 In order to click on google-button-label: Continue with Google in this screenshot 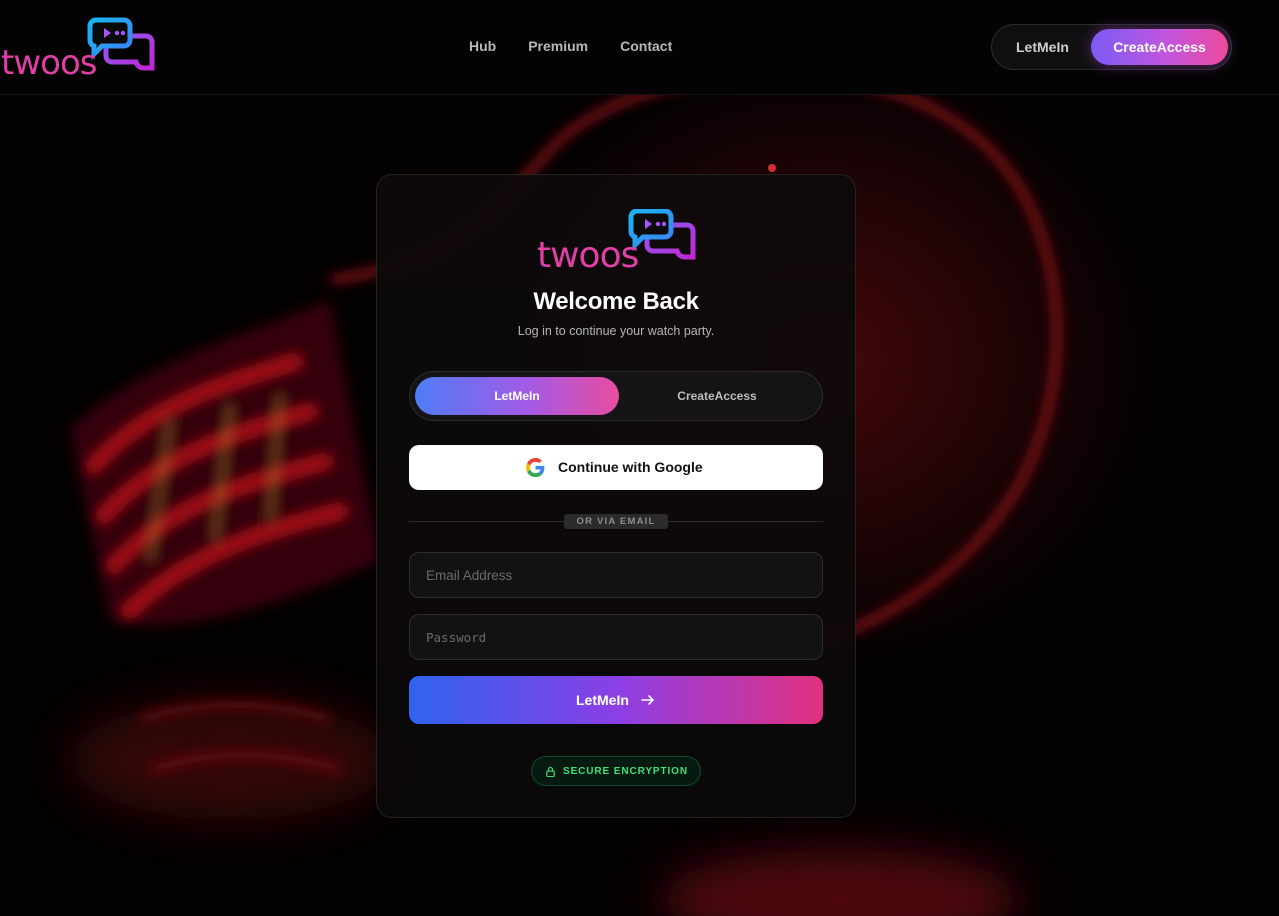, I will do `click(630, 467)`.